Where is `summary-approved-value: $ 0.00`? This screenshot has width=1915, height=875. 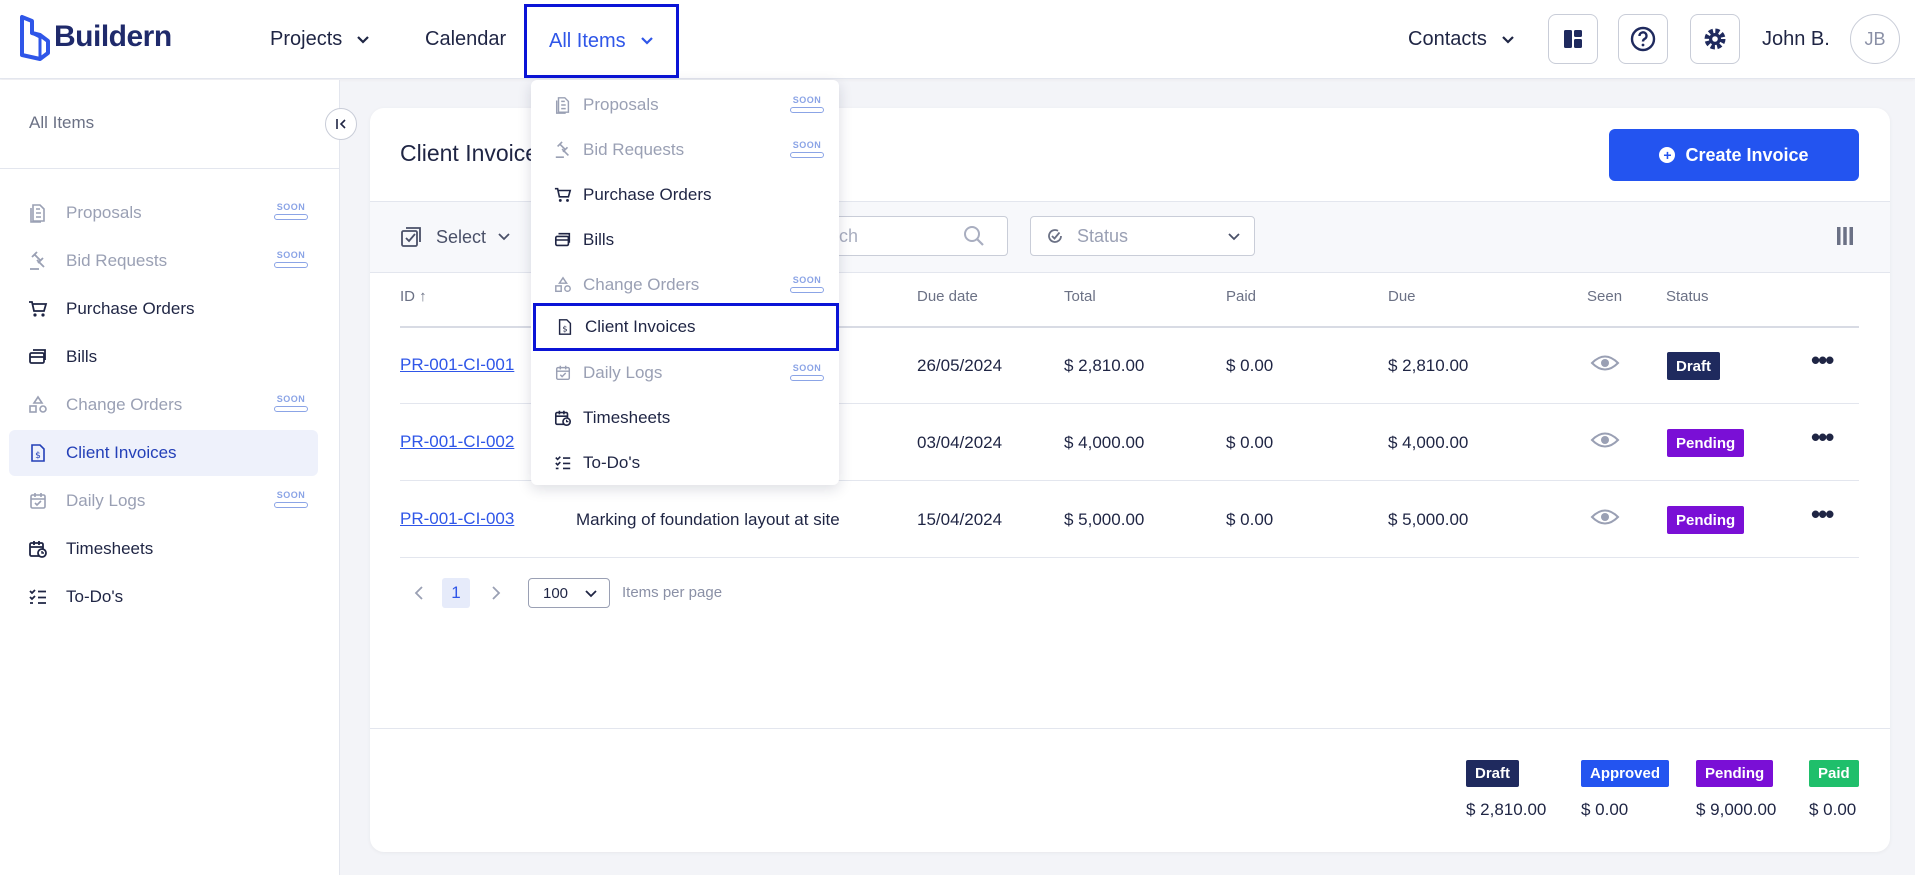
summary-approved-value: $ 0.00 is located at coordinates (1605, 809).